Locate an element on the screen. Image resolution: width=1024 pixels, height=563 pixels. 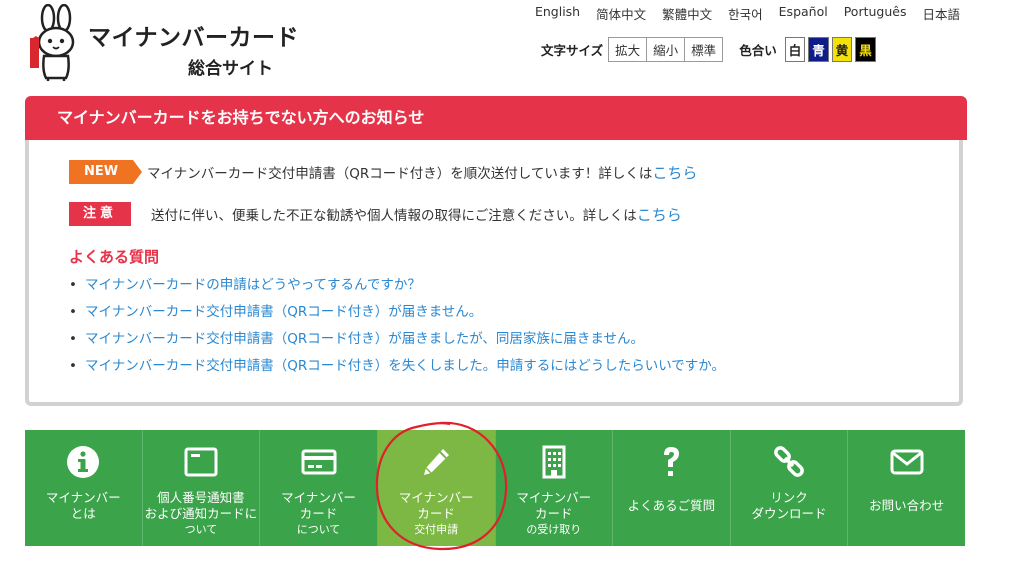
card-icon is located at coordinates (319, 462).